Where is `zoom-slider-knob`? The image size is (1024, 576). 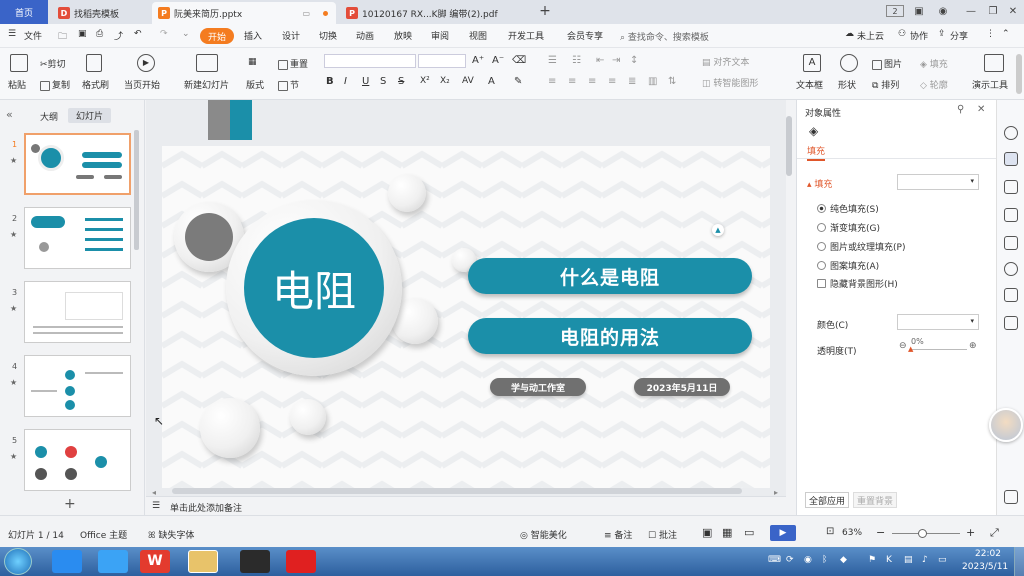
zoom-slider-knob is located at coordinates (922, 533).